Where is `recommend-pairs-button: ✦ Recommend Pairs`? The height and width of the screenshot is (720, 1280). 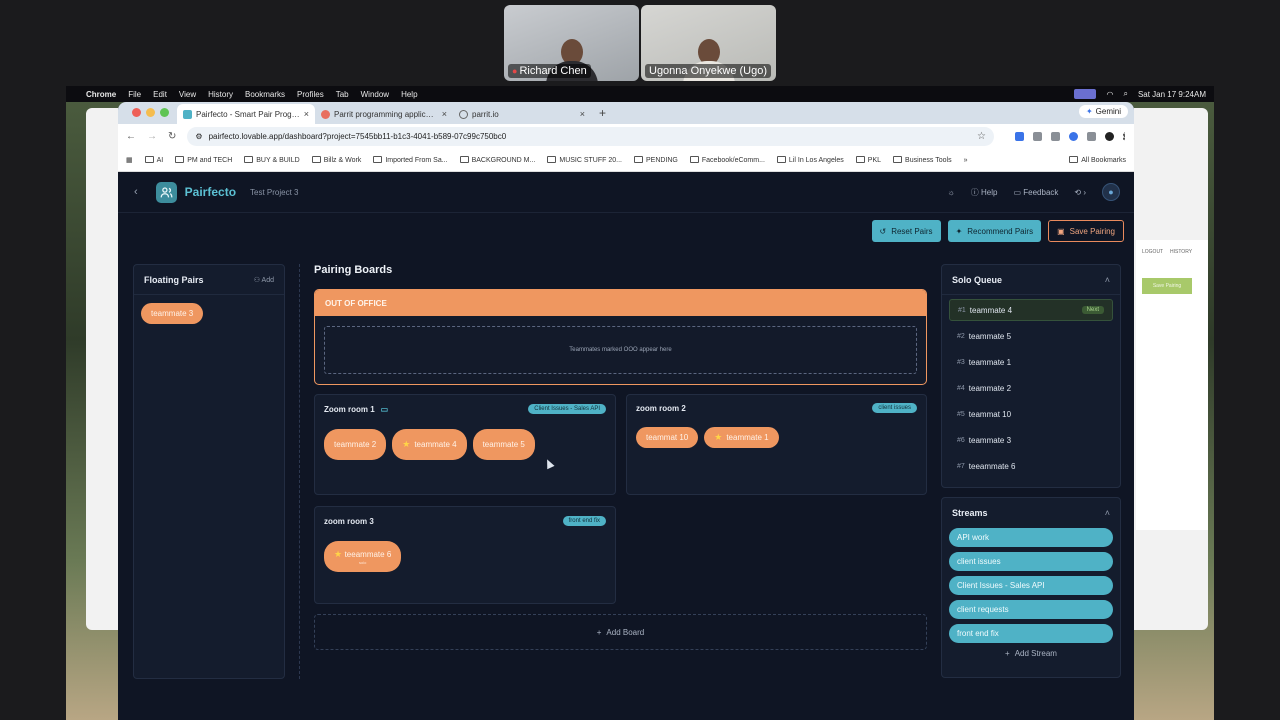 recommend-pairs-button: ✦ Recommend Pairs is located at coordinates (994, 231).